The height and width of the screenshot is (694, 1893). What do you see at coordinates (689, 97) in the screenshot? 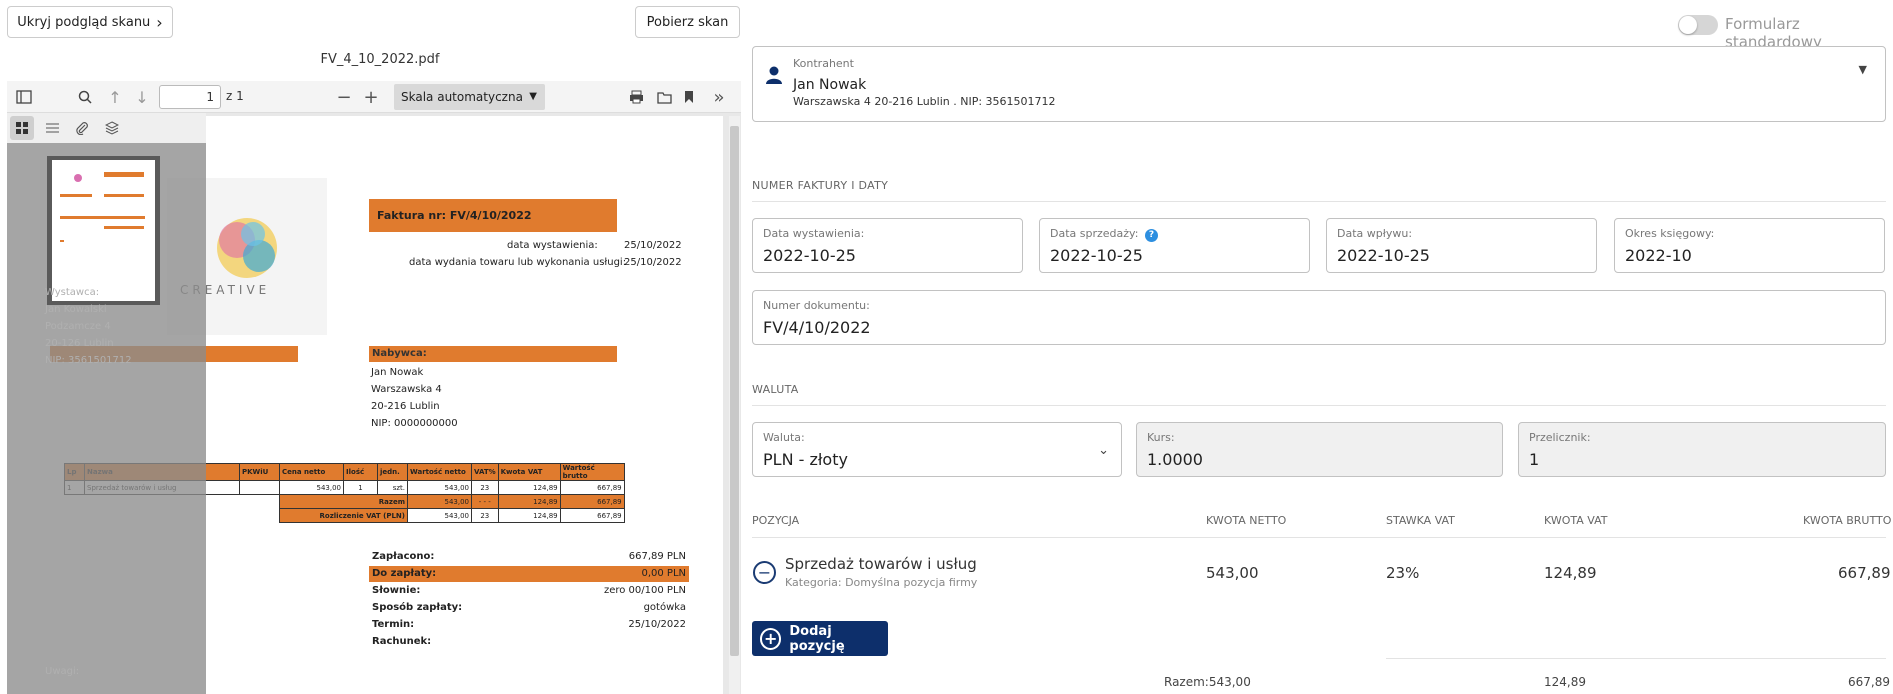
I see `bookmark-icon` at bounding box center [689, 97].